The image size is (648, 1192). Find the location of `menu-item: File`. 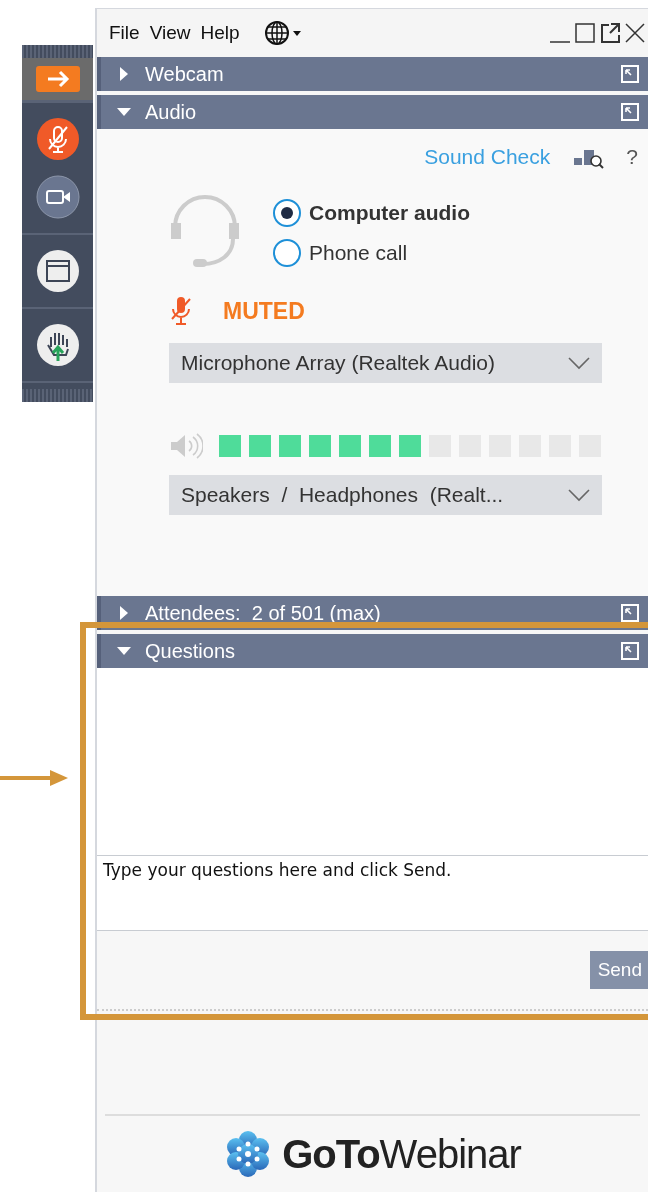

menu-item: File is located at coordinates (124, 33).